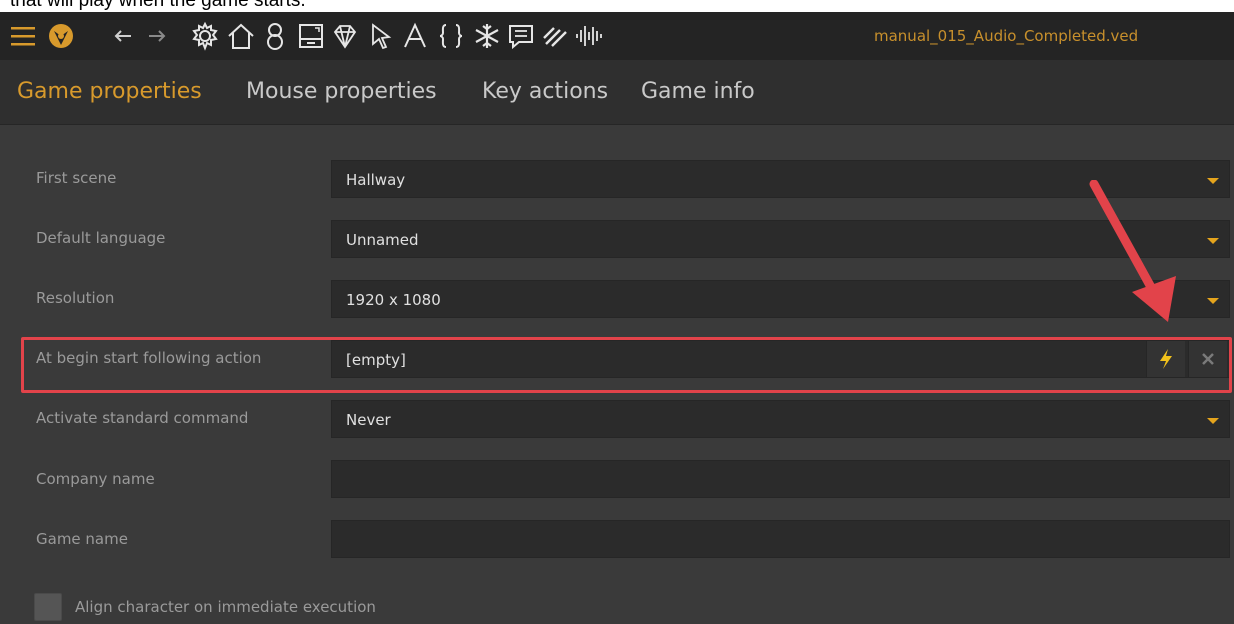  I want to click on standard-command-select: Never, so click(780, 419).